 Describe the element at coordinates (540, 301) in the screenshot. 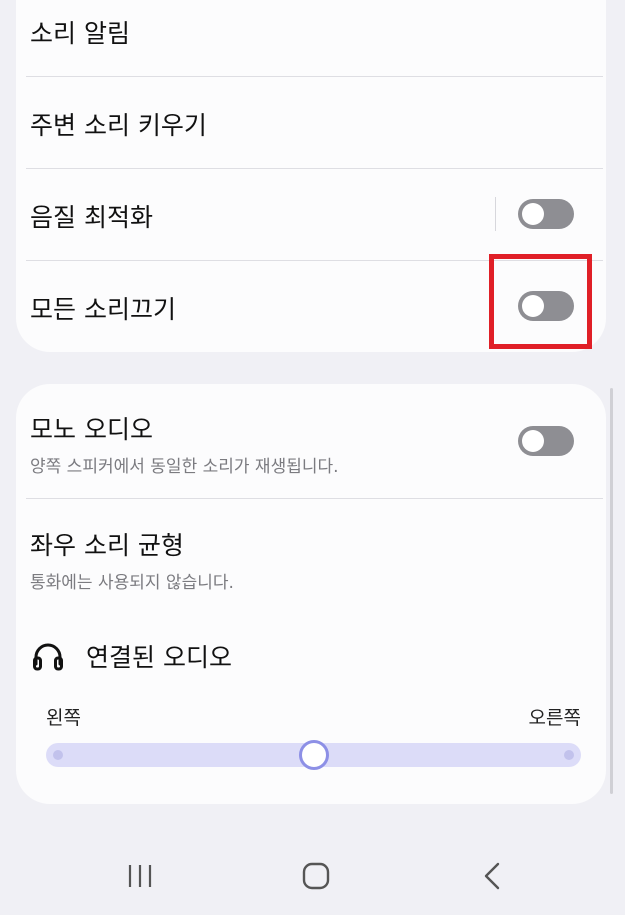

I see `highlight-box` at that location.